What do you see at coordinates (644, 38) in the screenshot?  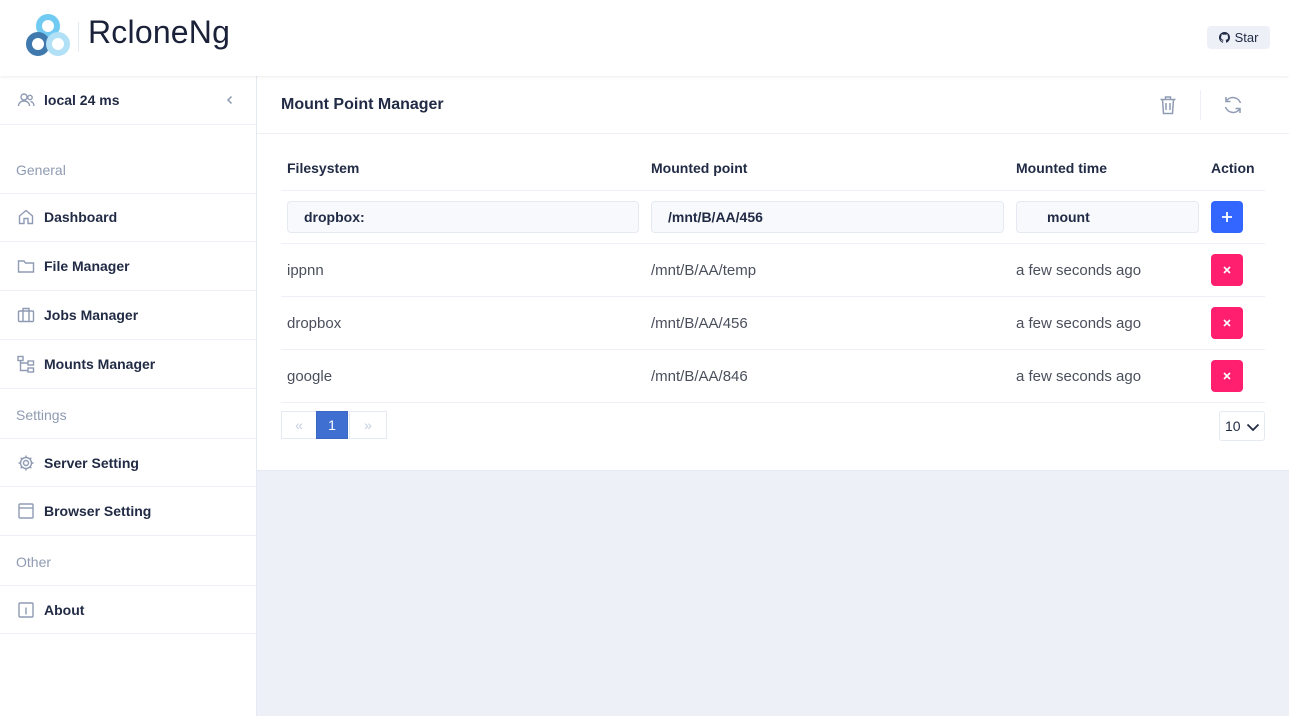 I see `top-header: RcloneNg Star` at bounding box center [644, 38].